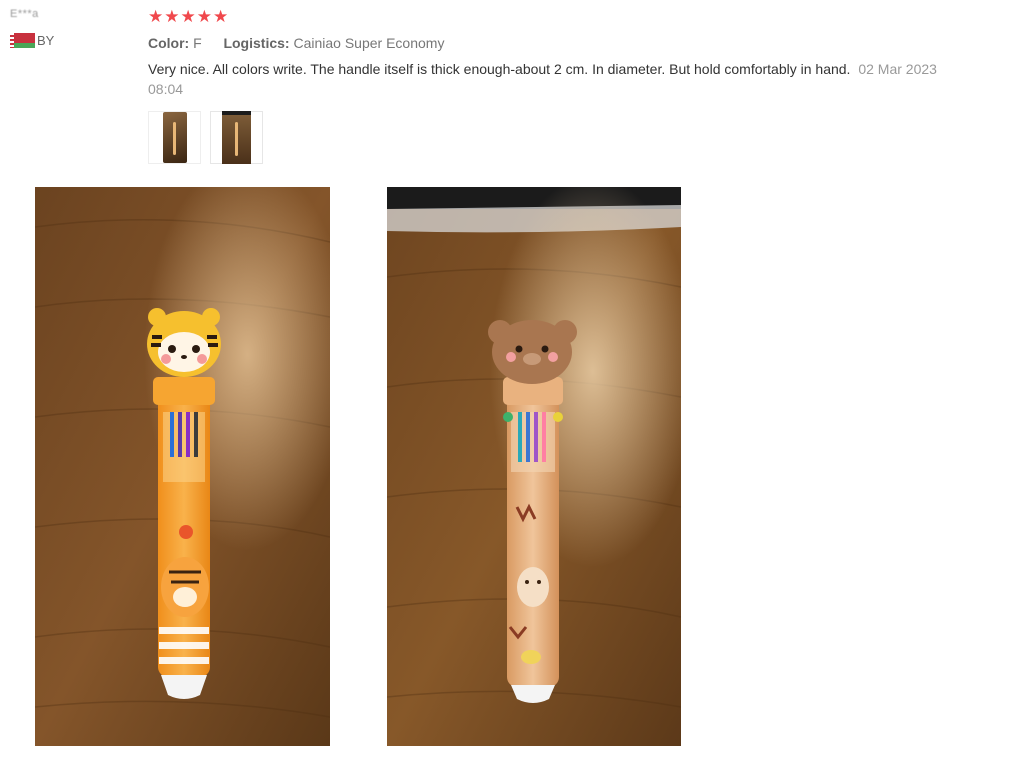 This screenshot has height=768, width=1024. What do you see at coordinates (22, 40) in the screenshot?
I see `belarus-flag-icon` at bounding box center [22, 40].